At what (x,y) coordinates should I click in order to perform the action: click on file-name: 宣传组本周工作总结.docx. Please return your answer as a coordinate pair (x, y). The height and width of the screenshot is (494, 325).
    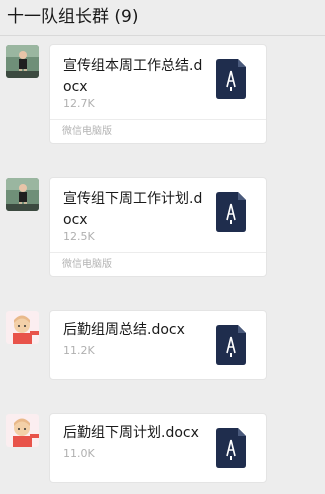
    Looking at the image, I should click on (133, 76).